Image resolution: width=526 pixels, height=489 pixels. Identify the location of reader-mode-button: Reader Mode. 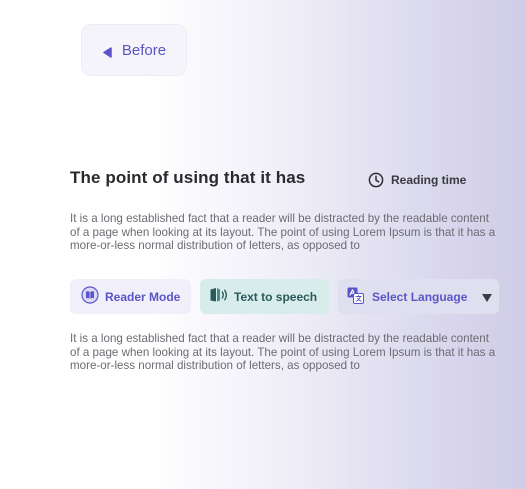
(130, 296).